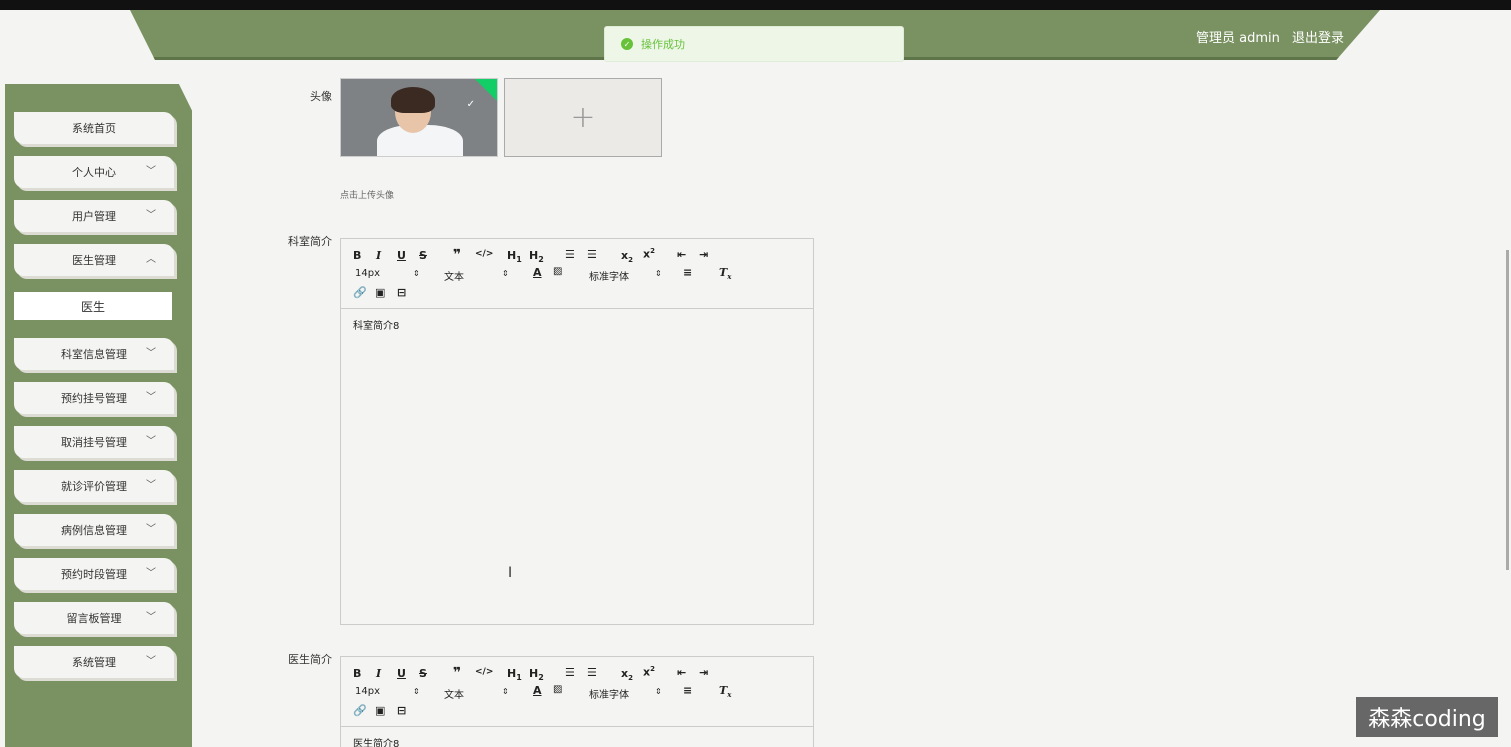  I want to click on plus-icon: +, so click(583, 117).